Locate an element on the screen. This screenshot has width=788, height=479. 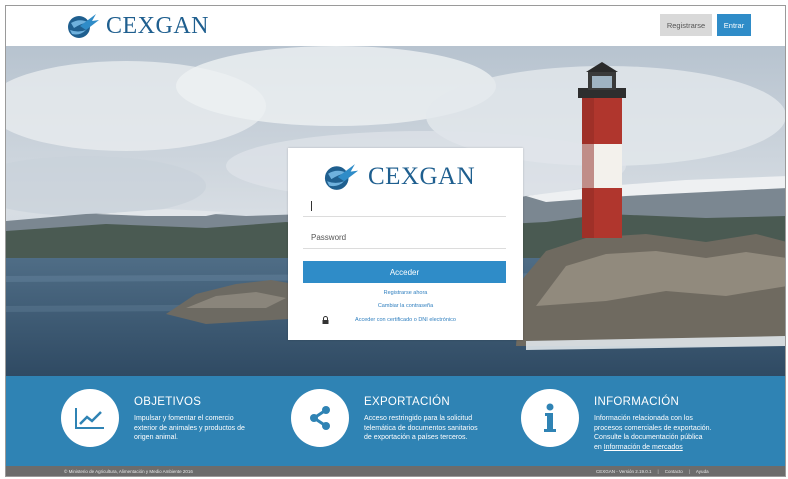
version-text: CEXGAN - Versión 2.19.0.1 is located at coordinates (624, 471).